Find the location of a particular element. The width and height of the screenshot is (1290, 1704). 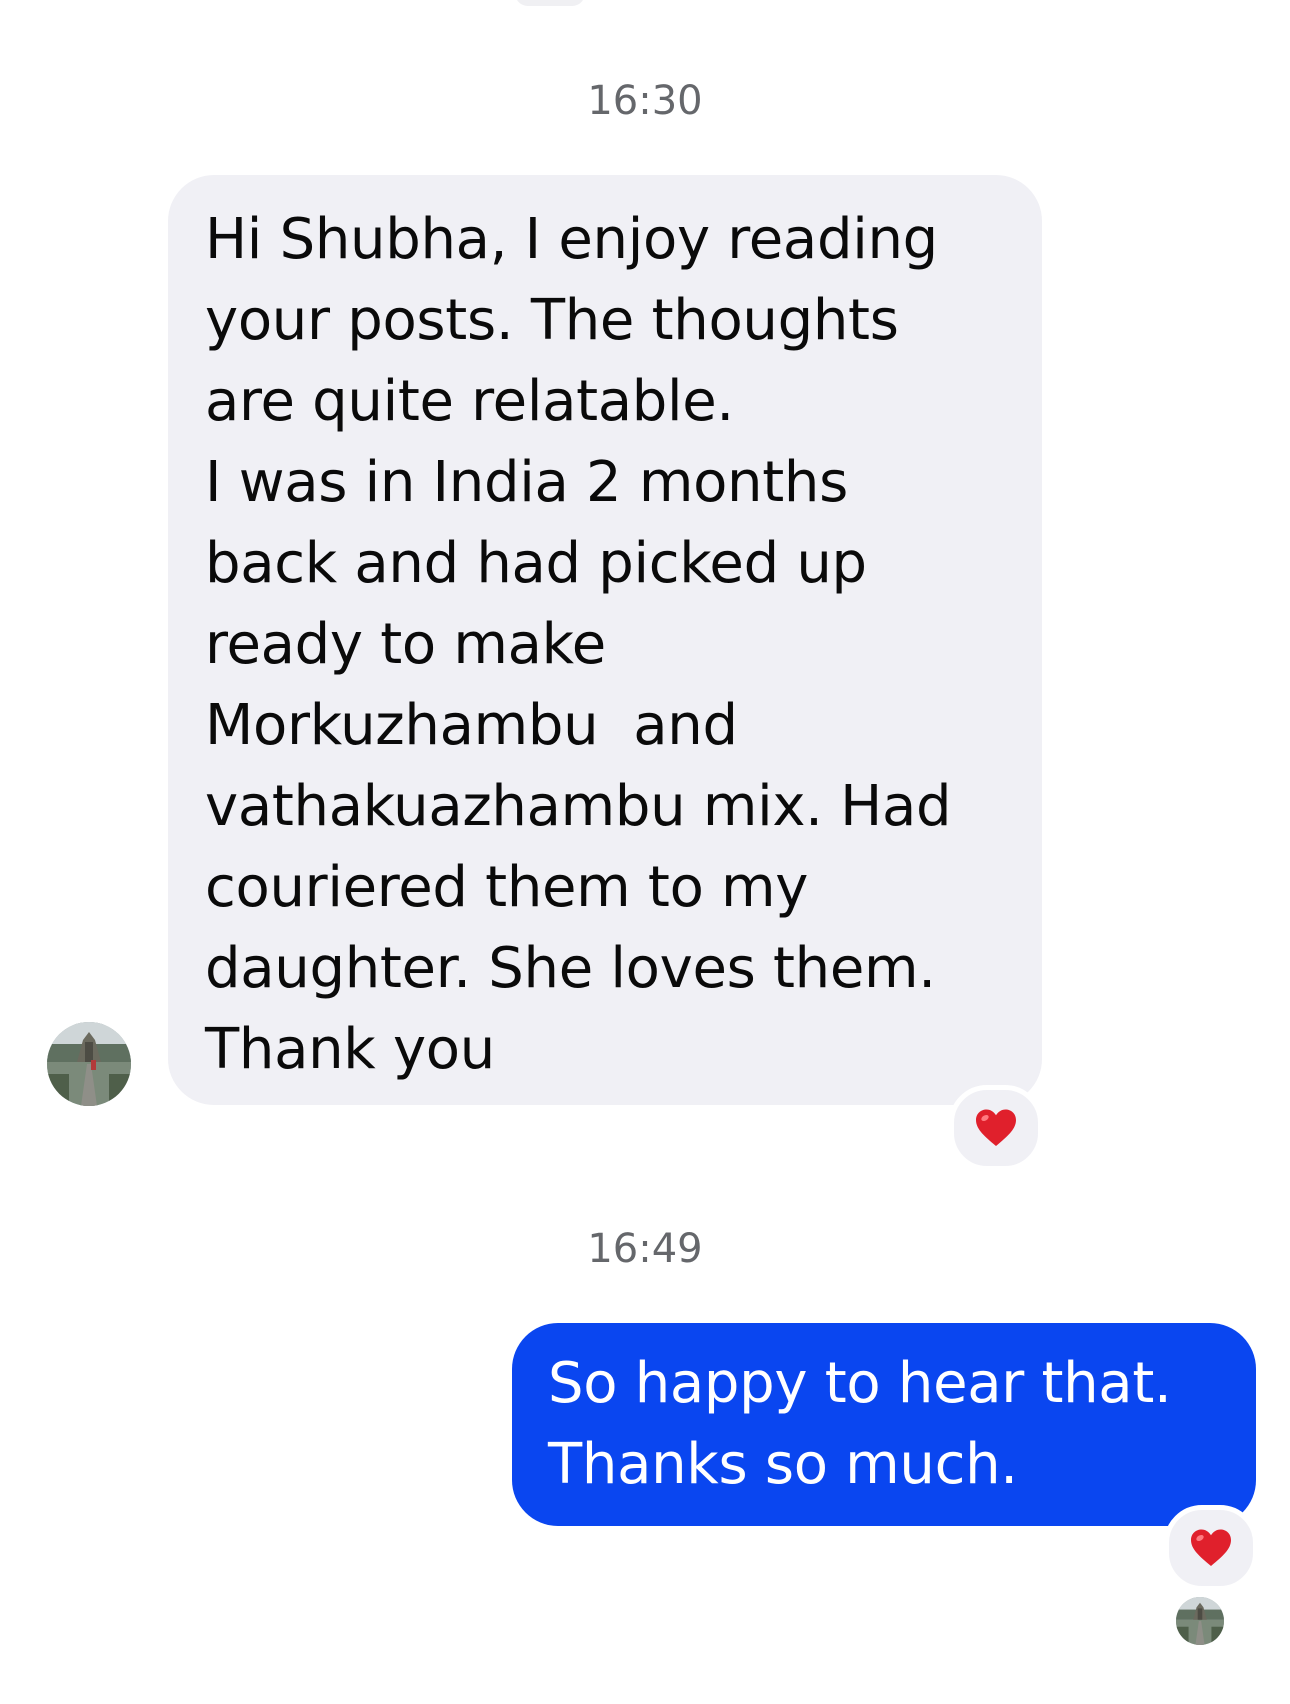

message-timestamp: 16:49 is located at coordinates (645, 1249).